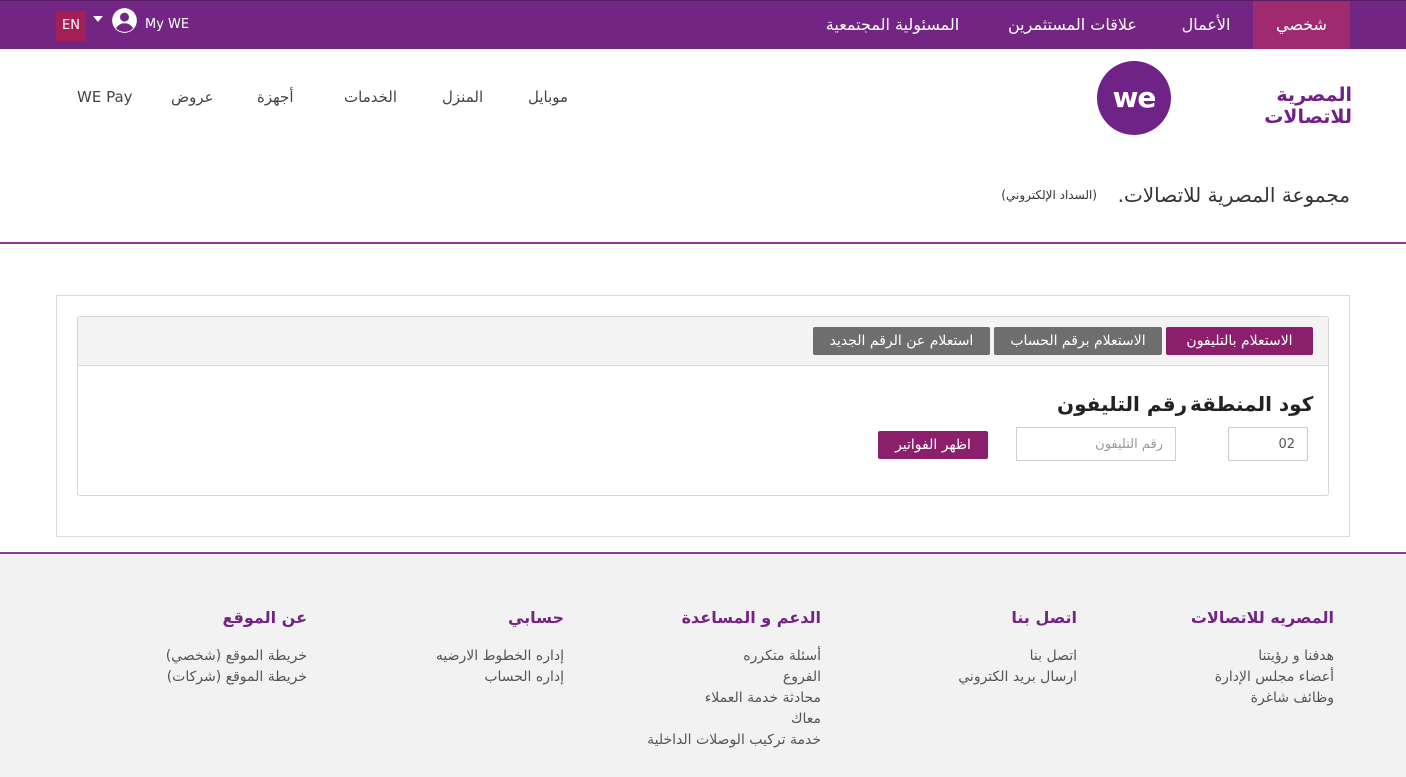 The height and width of the screenshot is (777, 1406). What do you see at coordinates (1206, 25) in the screenshot?
I see `tab-business: الأعمال` at bounding box center [1206, 25].